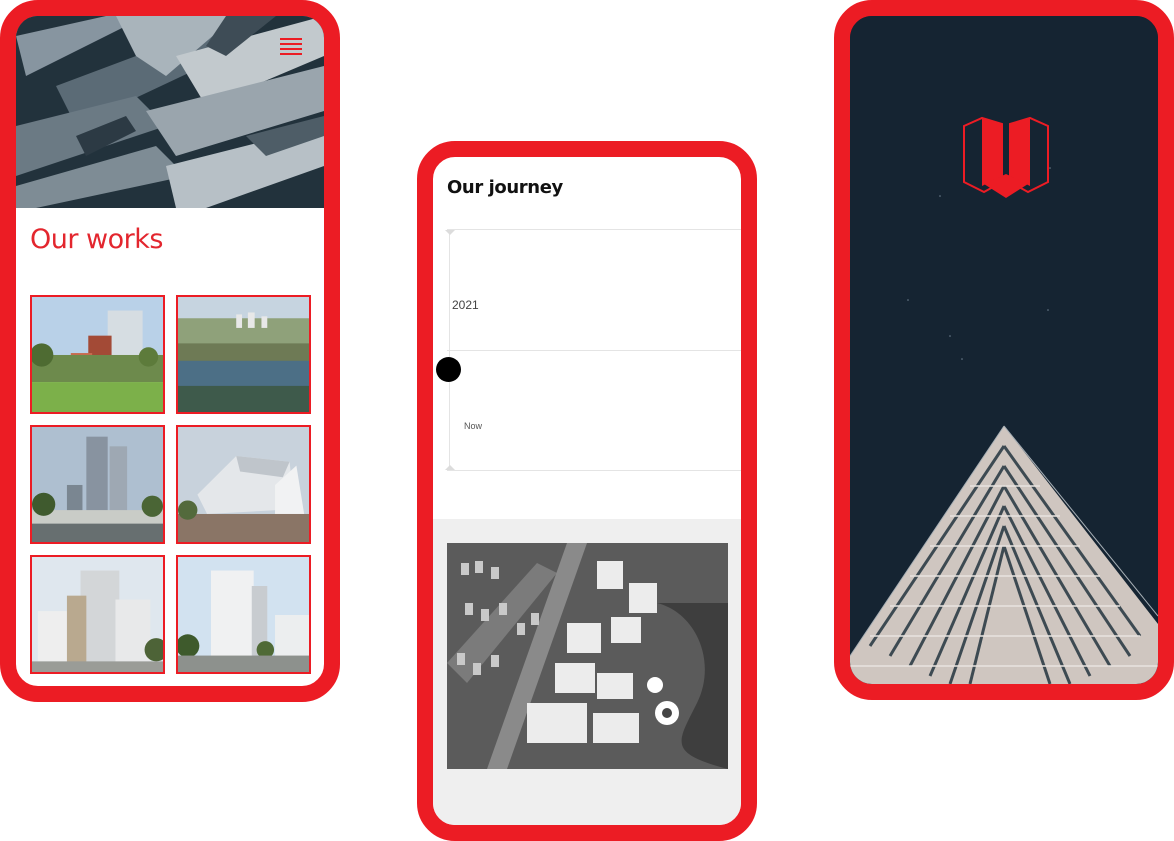 Image resolution: width=1174 pixels, height=841 pixels. I want to click on hero-image, so click(170, 112).